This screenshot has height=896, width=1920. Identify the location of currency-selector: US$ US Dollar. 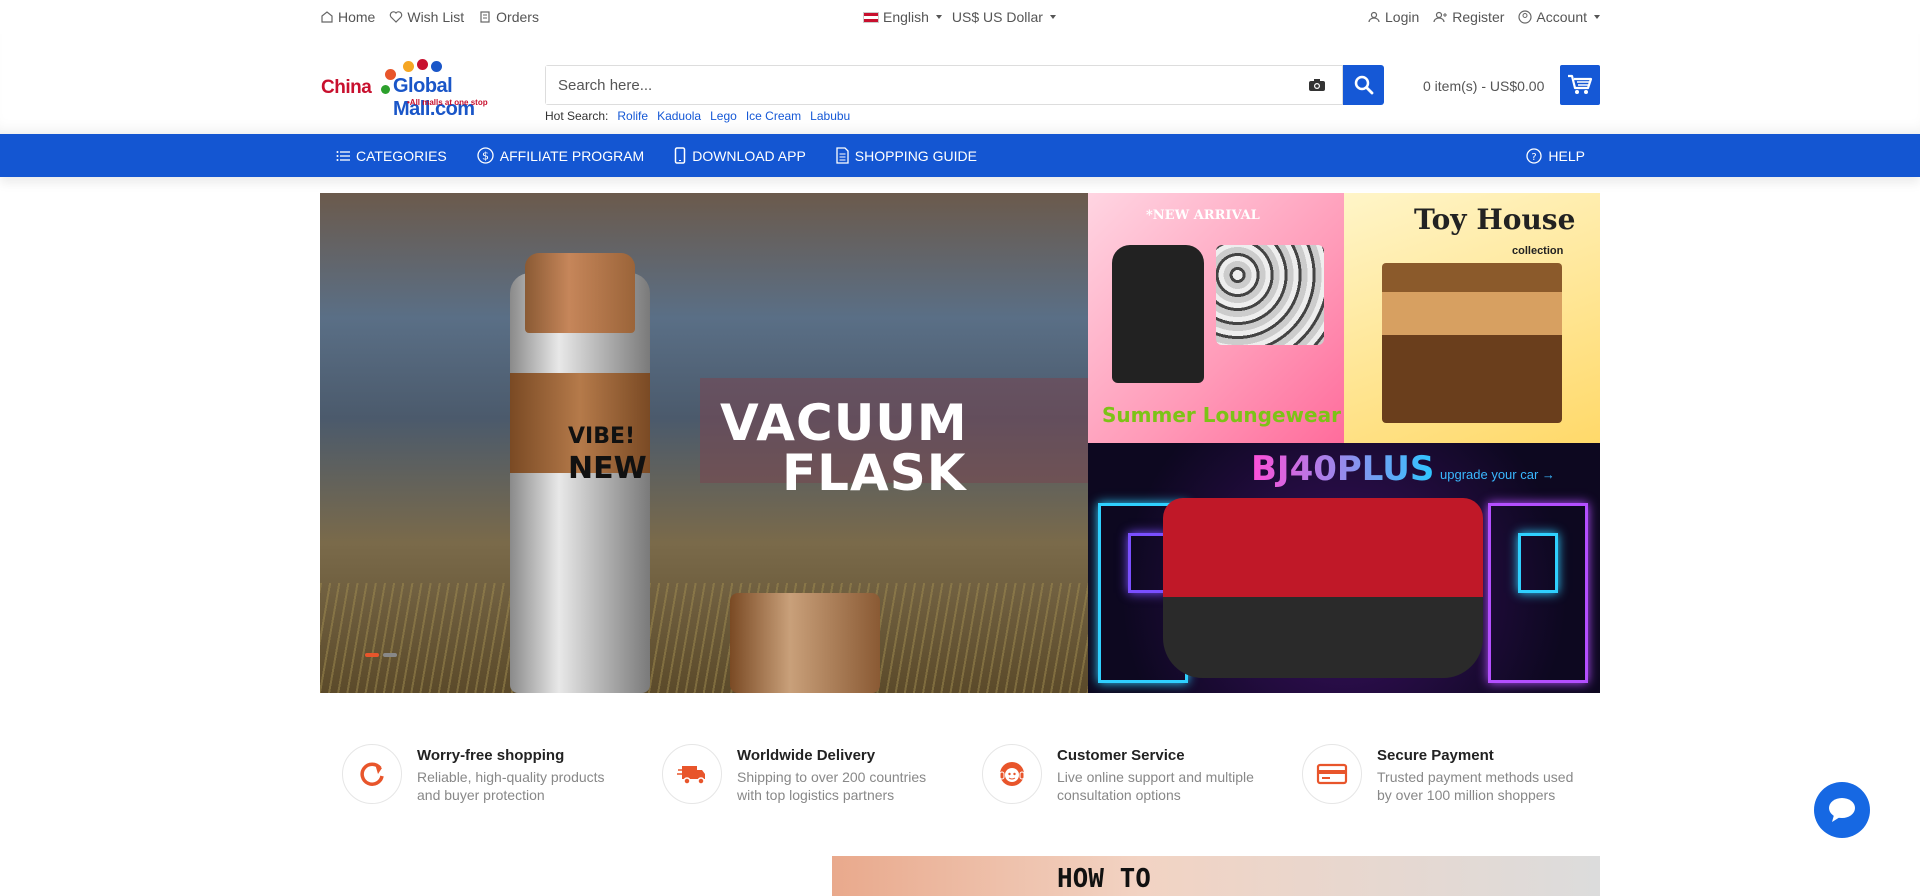
(1004, 17).